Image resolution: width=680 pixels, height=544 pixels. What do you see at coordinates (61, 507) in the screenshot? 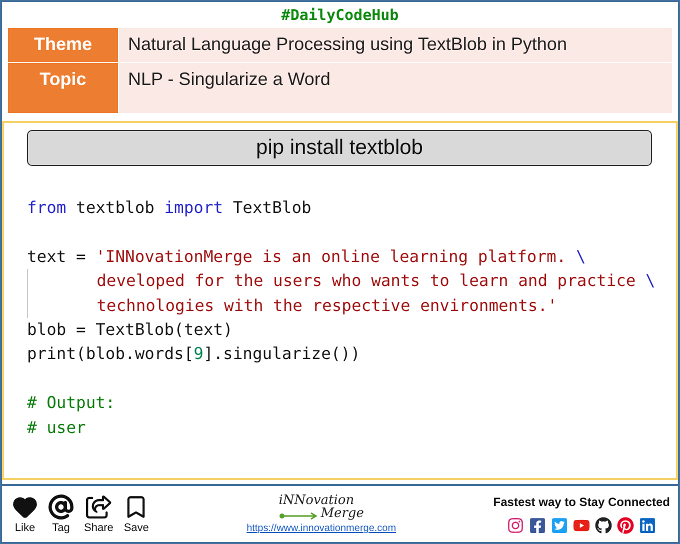
I see `at-sign-icon` at bounding box center [61, 507].